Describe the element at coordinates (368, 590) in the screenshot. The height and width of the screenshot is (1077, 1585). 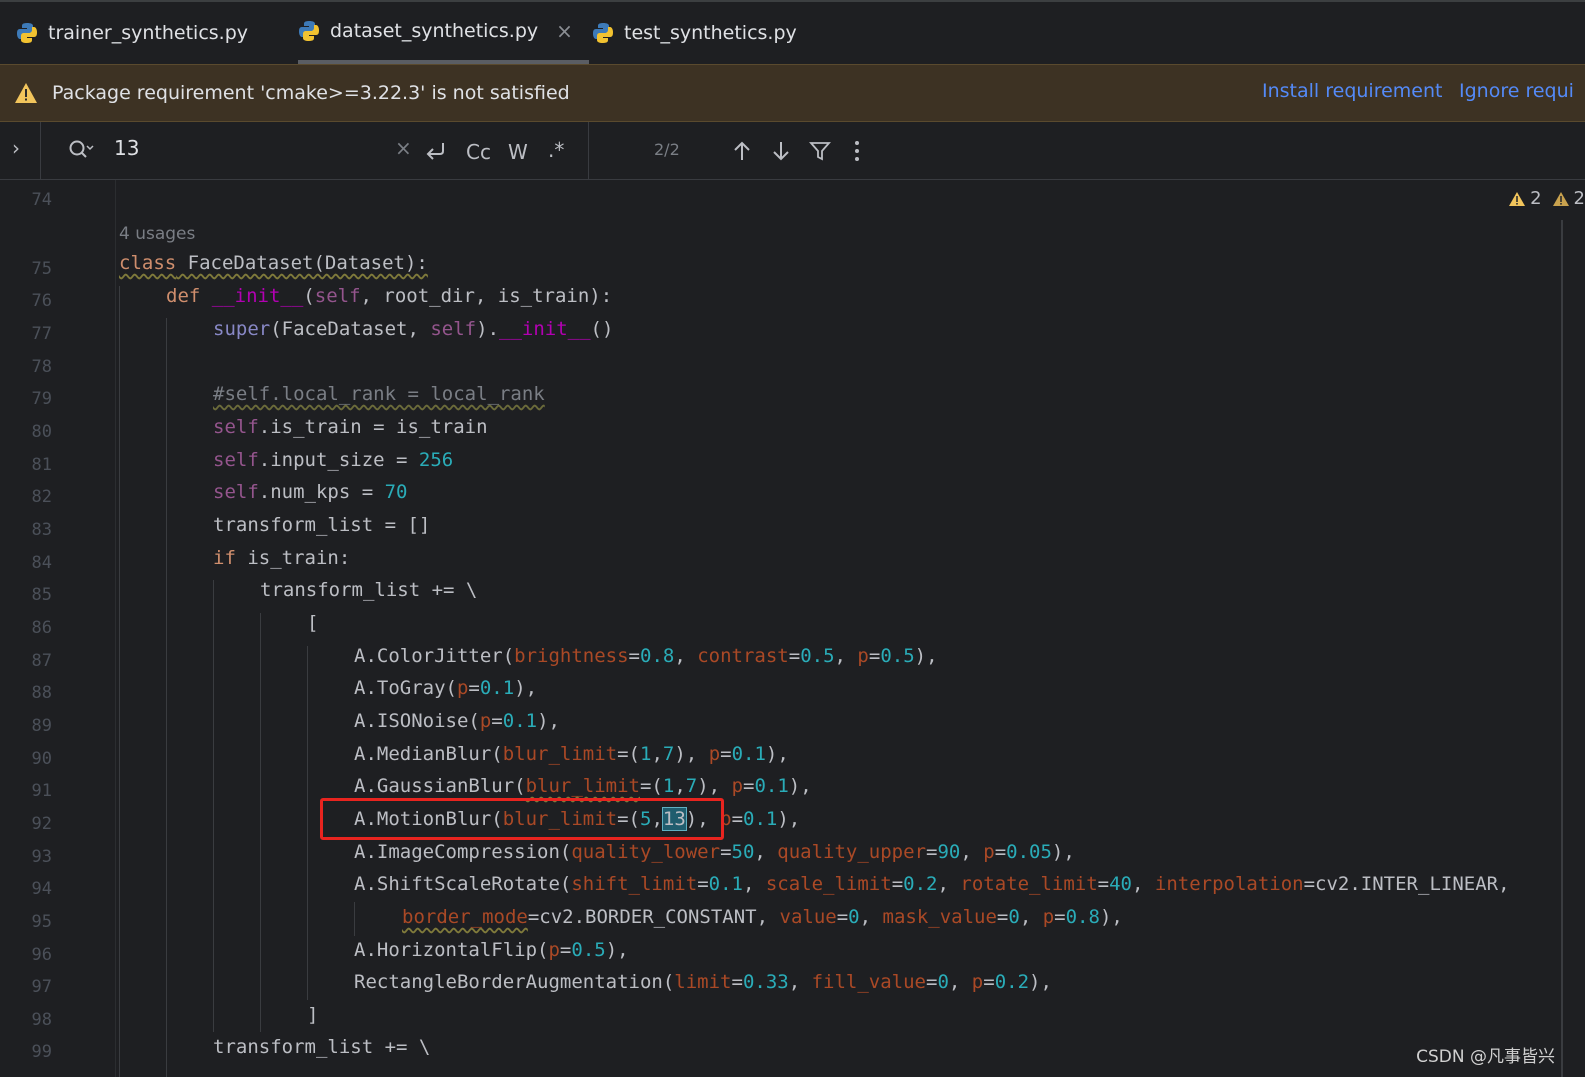
I see `code-line-85: transform_list += \` at that location.